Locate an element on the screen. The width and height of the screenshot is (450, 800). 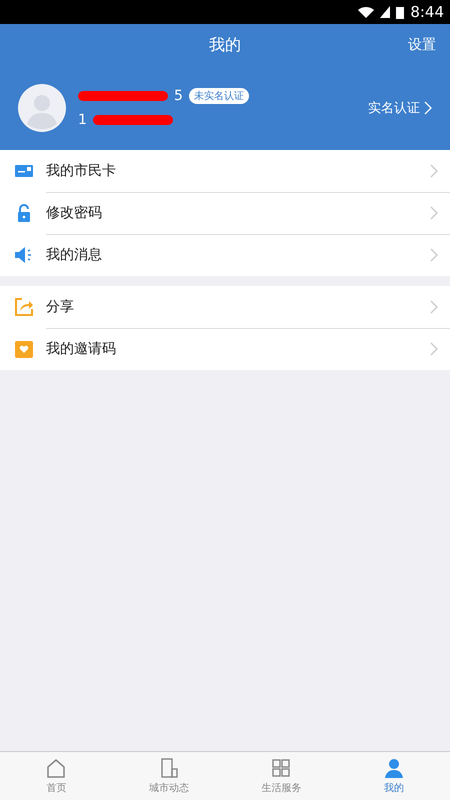
menu-item: 分享 is located at coordinates (225, 307).